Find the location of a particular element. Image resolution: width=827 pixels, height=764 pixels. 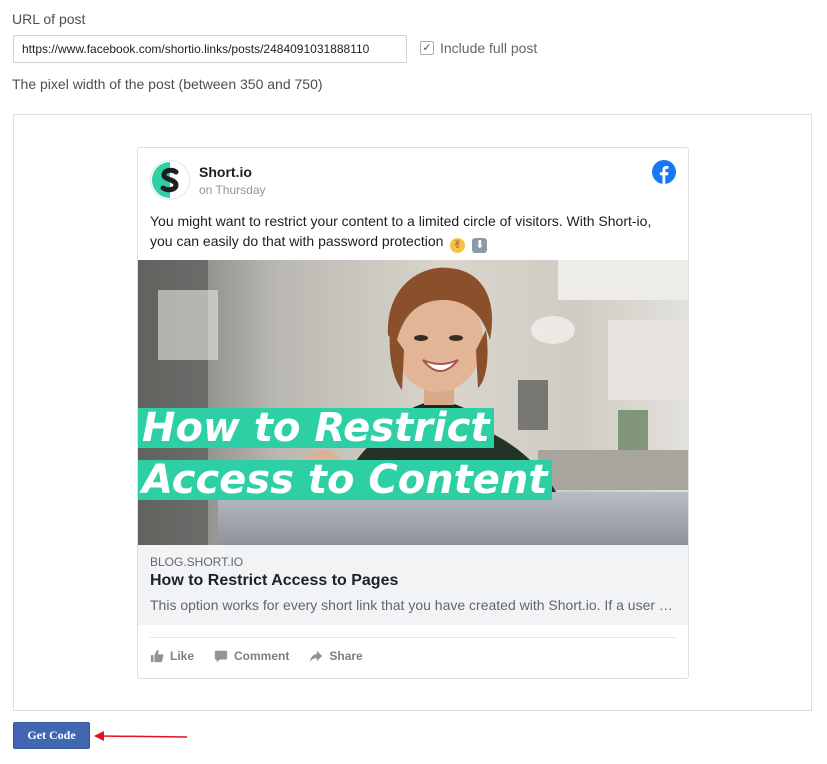

annotation-arrow-icon is located at coordinates (141, 736).